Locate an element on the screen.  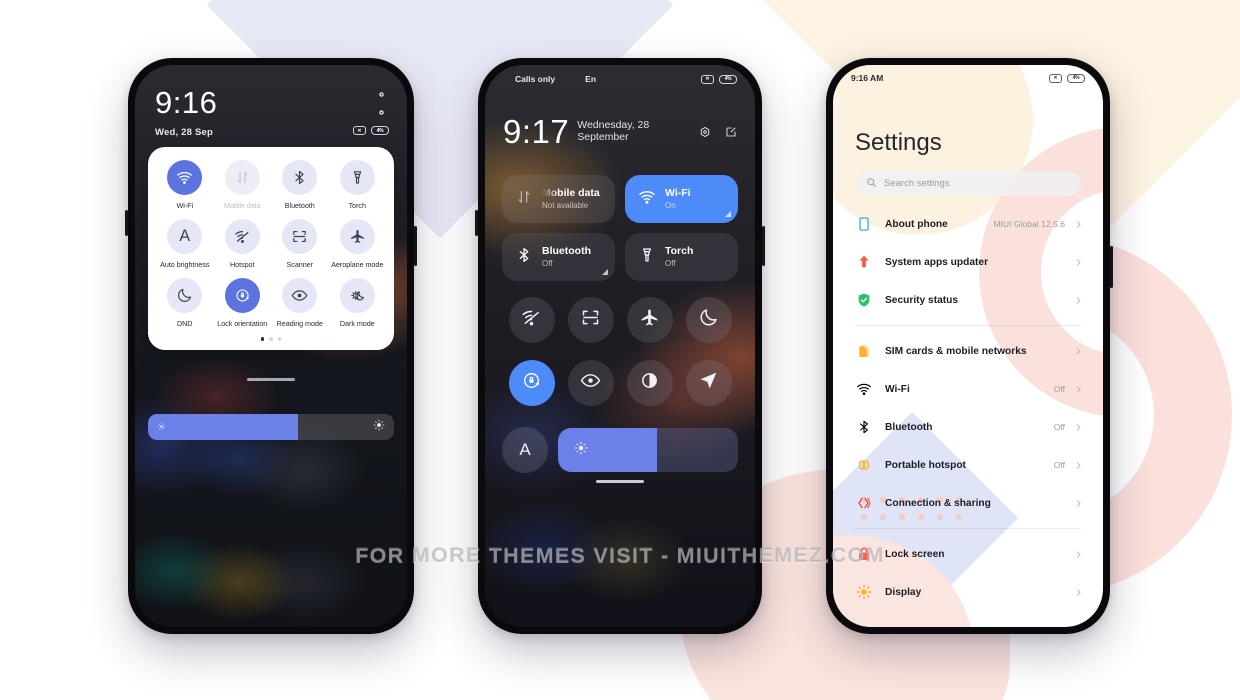
qs-tile-mobile-data: Mobile data is located at coordinates (243, 185).